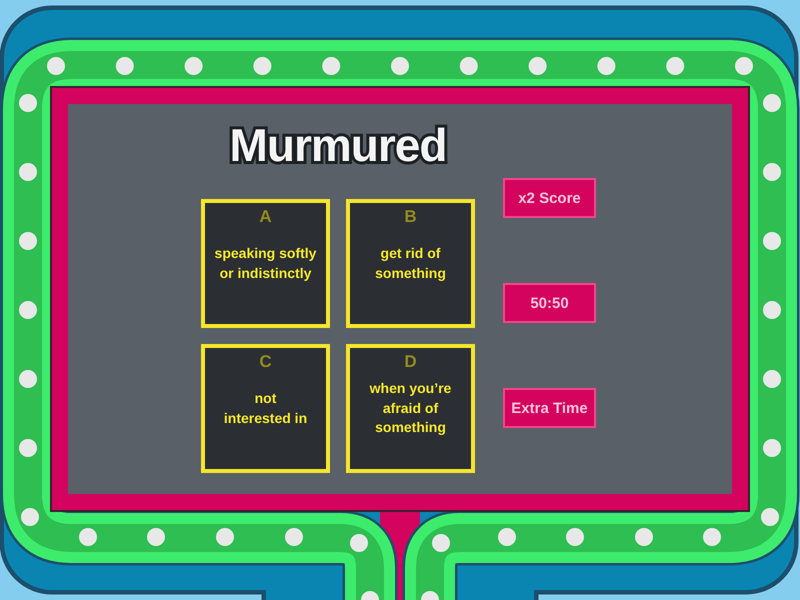 This screenshot has height=600, width=800. I want to click on answer-letter: A, so click(265, 217).